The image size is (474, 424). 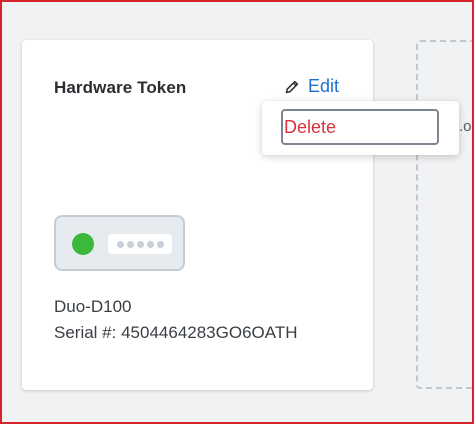 I want to click on edit-label: Edit, so click(x=324, y=86).